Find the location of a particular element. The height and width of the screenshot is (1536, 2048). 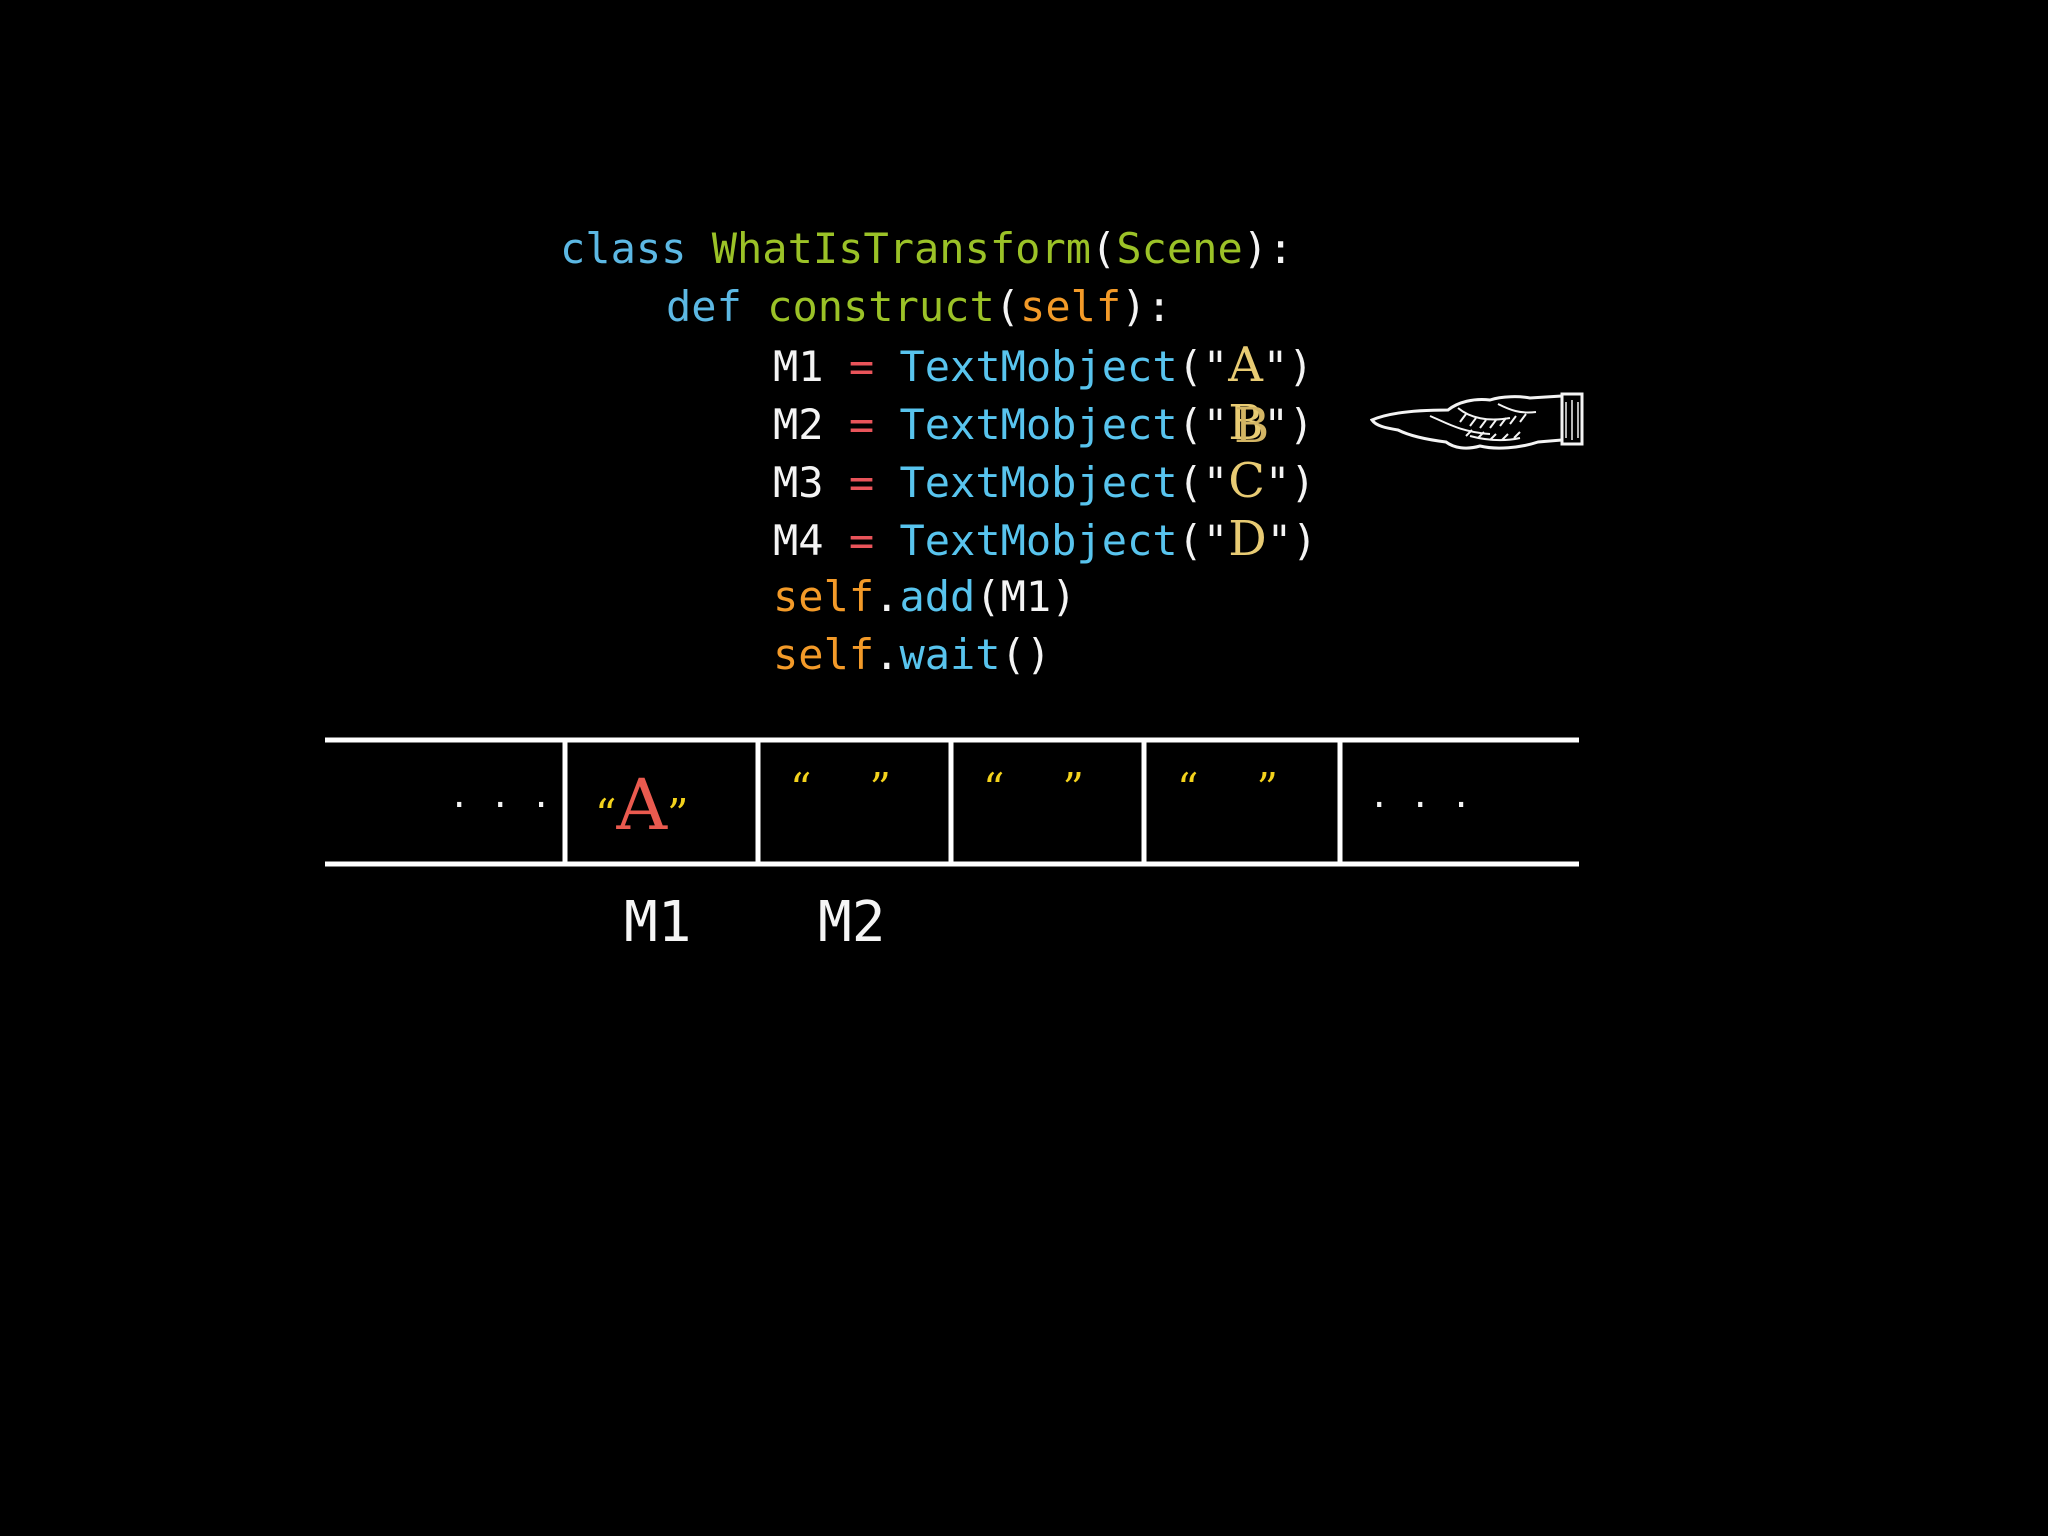

base-class: Scene is located at coordinates (1179, 248).